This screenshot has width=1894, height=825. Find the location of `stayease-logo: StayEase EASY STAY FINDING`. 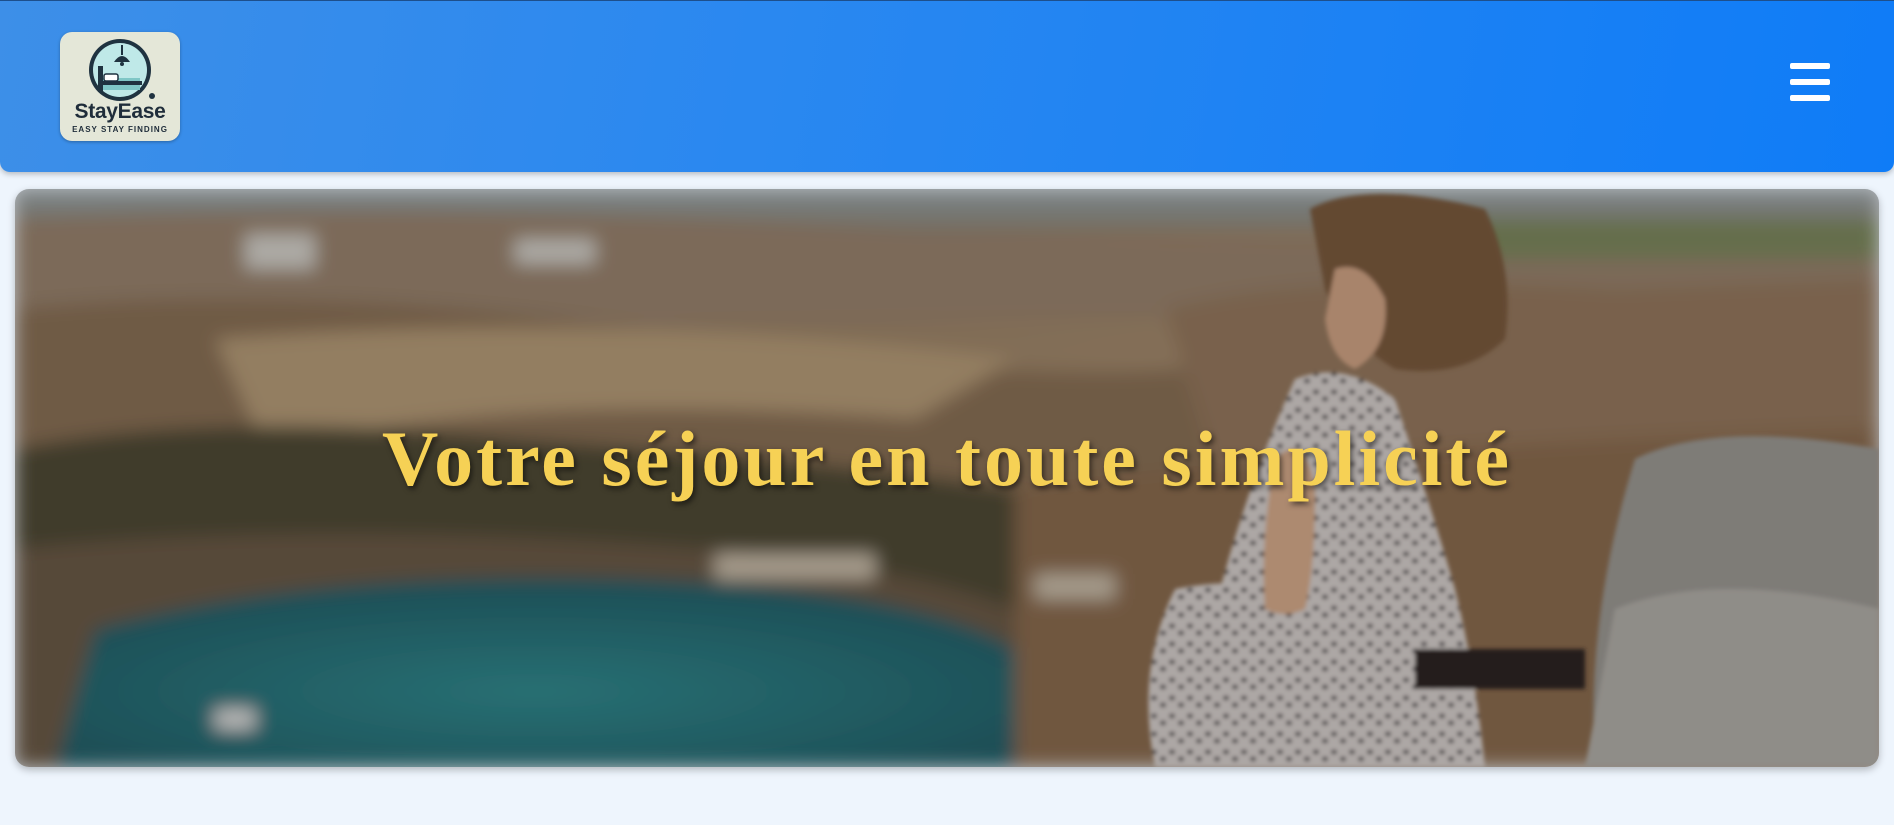

stayease-logo: StayEase EASY STAY FINDING is located at coordinates (120, 86).